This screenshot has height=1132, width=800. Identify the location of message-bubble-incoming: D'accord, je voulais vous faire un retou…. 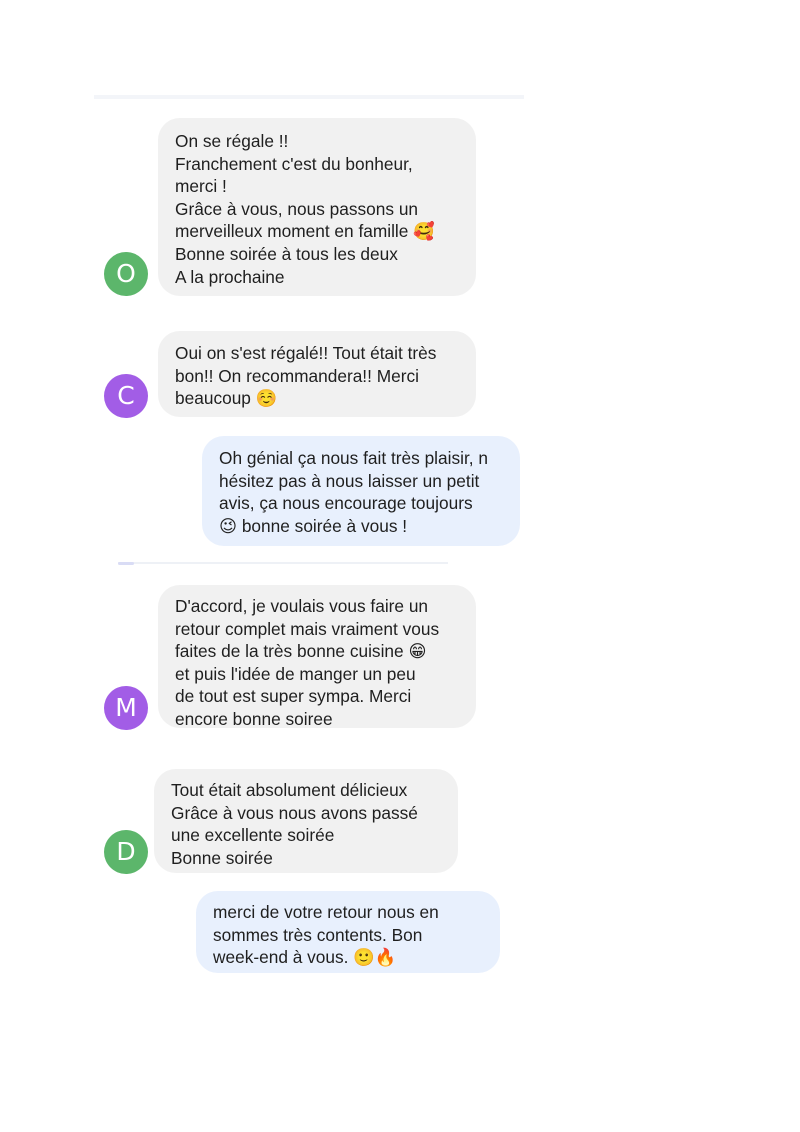
(317, 657).